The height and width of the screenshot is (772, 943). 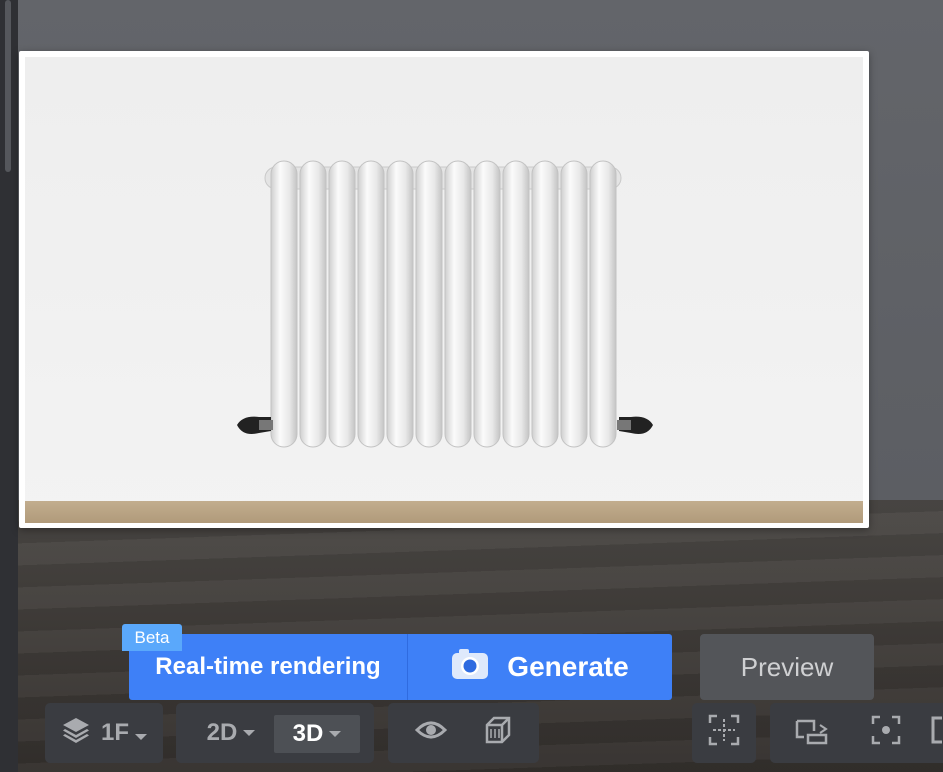 What do you see at coordinates (268, 666) in the screenshot?
I see `realtime-rendering-label: Real-time rendering` at bounding box center [268, 666].